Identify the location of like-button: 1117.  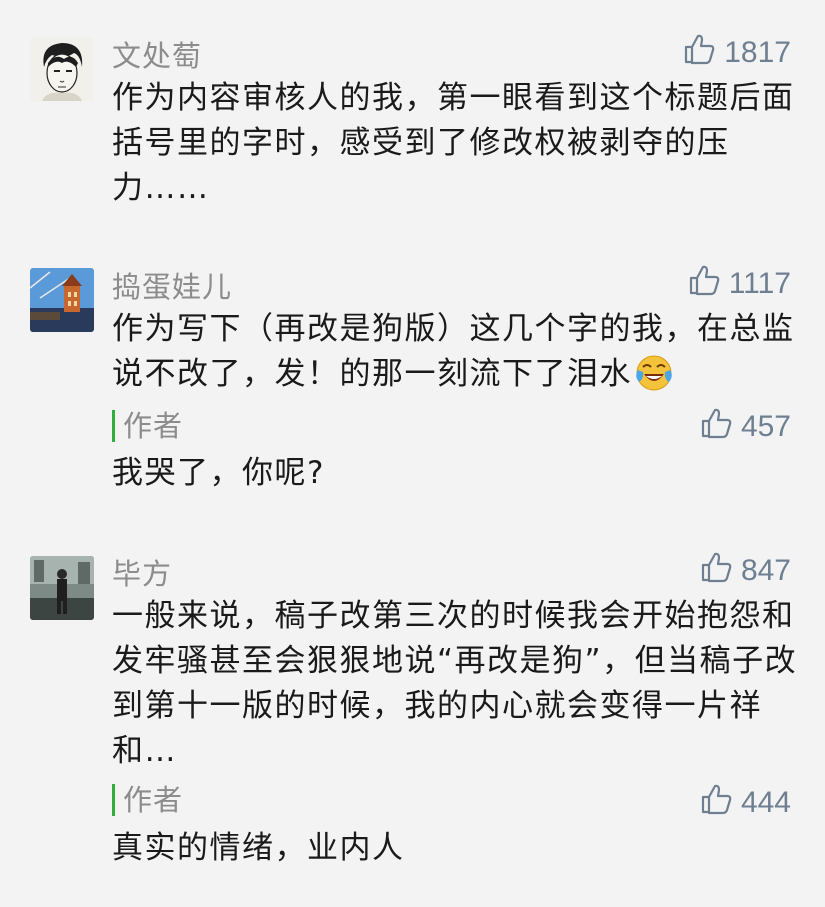
(739, 284).